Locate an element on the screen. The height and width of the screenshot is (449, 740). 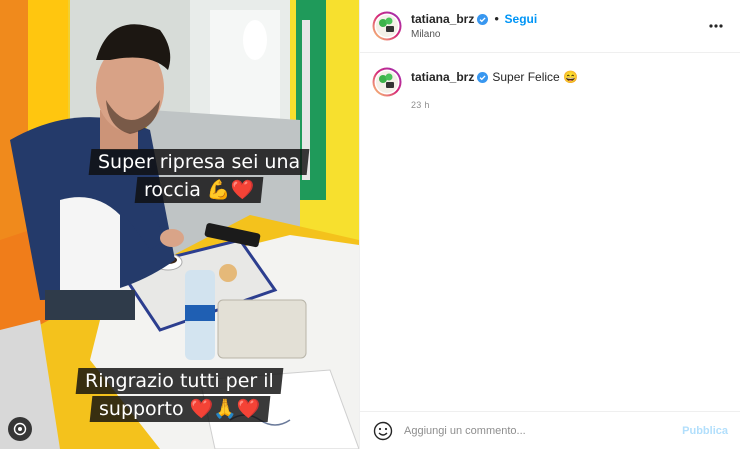
emoji-icon is located at coordinates (383, 431).